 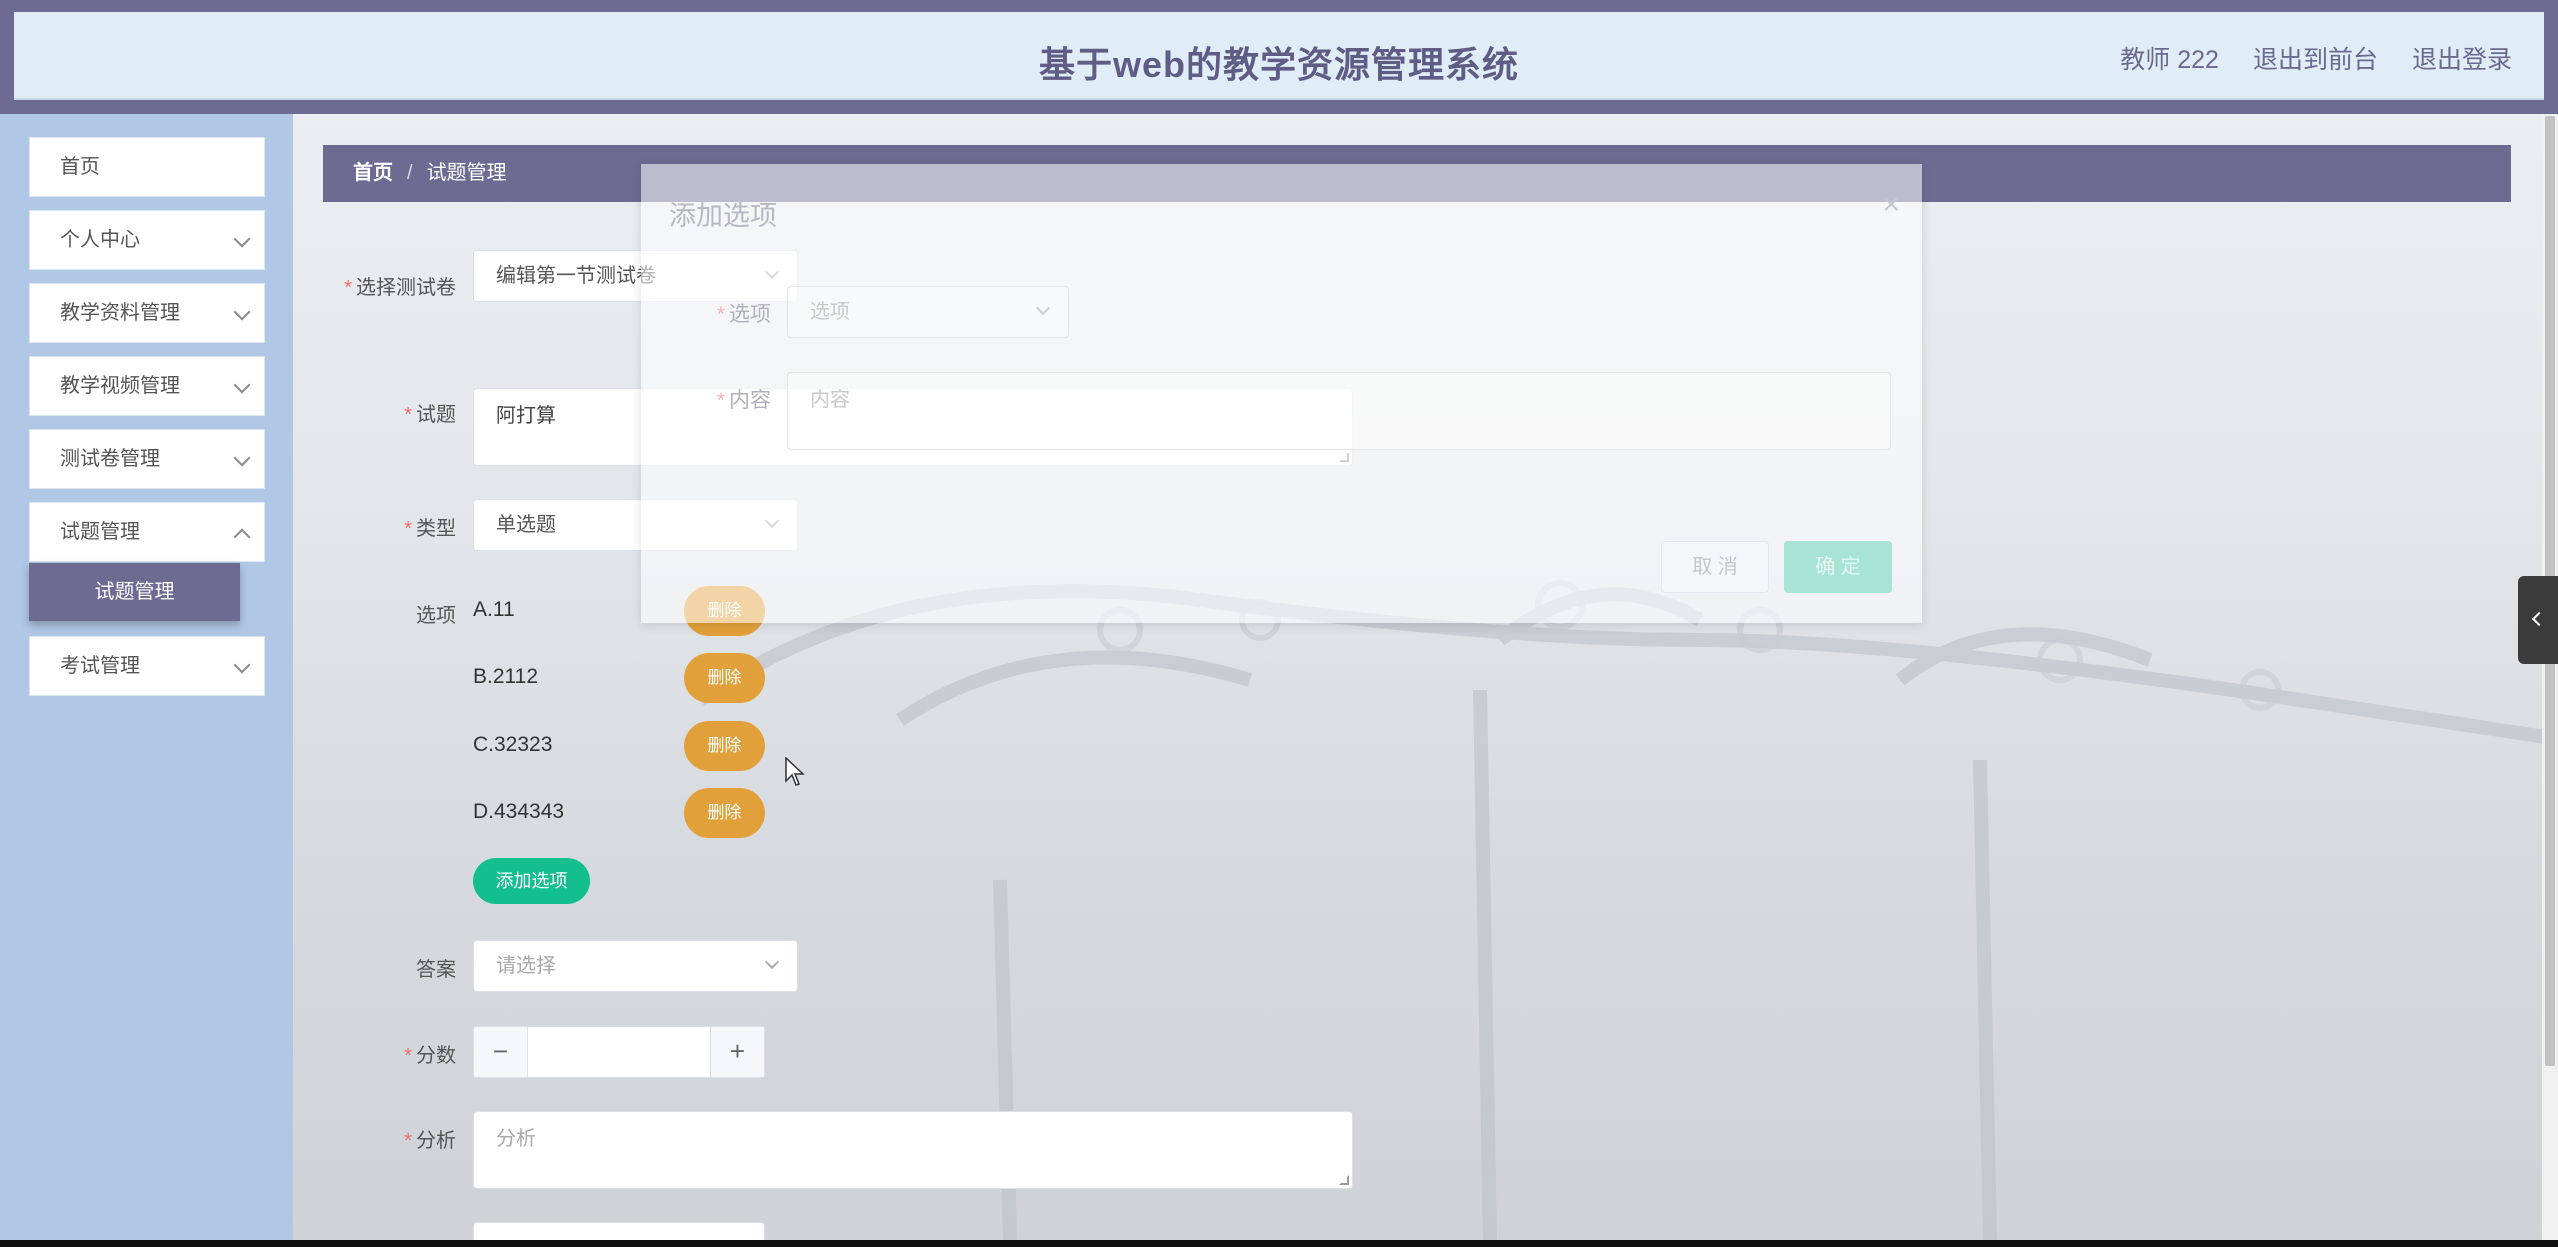 What do you see at coordinates (928, 312) in the screenshot?
I see `dialog-option-select: 选项` at bounding box center [928, 312].